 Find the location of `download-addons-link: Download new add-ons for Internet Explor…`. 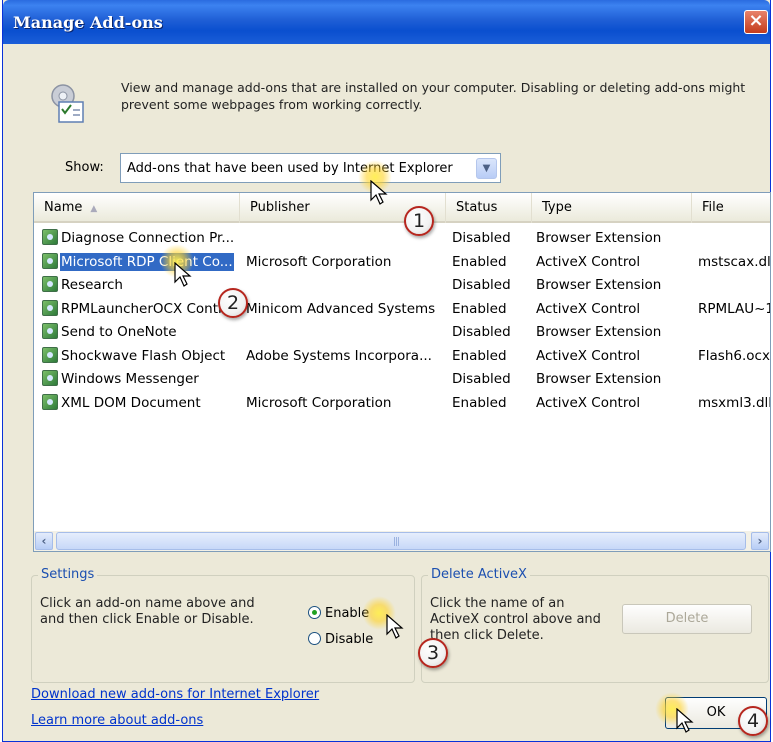

download-addons-link: Download new add-ons for Internet Explor… is located at coordinates (175, 694).